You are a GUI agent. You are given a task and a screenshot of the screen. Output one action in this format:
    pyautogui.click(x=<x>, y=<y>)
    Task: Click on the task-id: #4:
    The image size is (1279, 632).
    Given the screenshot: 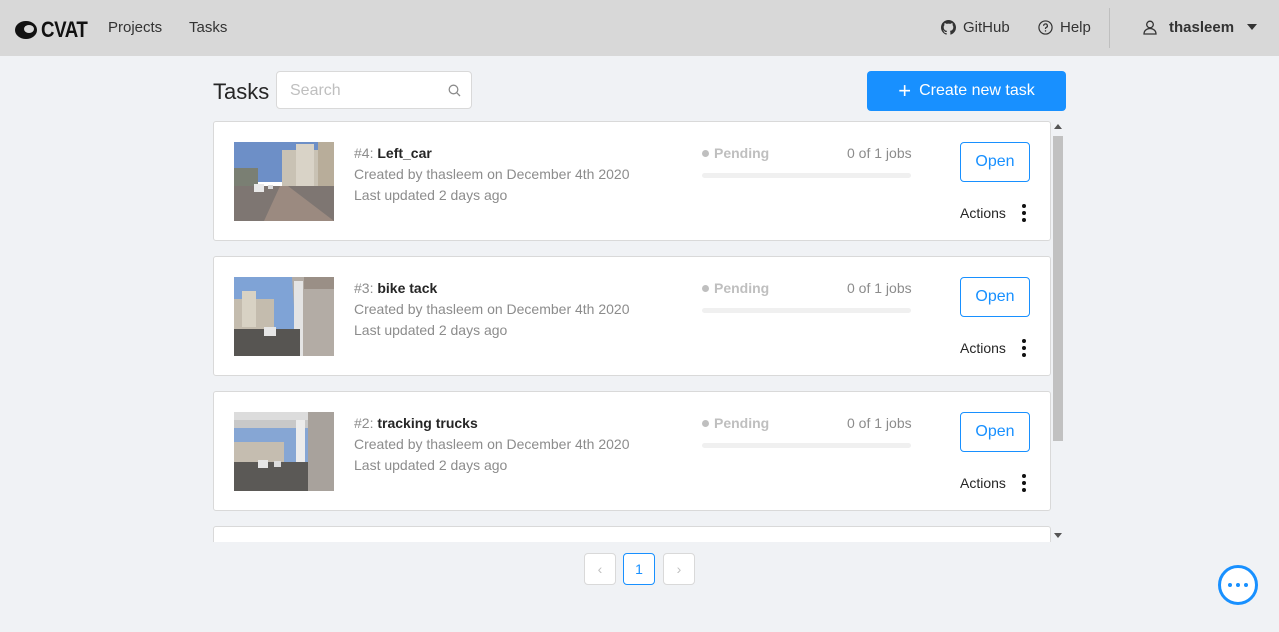 What is the action you would take?
    pyautogui.click(x=364, y=153)
    